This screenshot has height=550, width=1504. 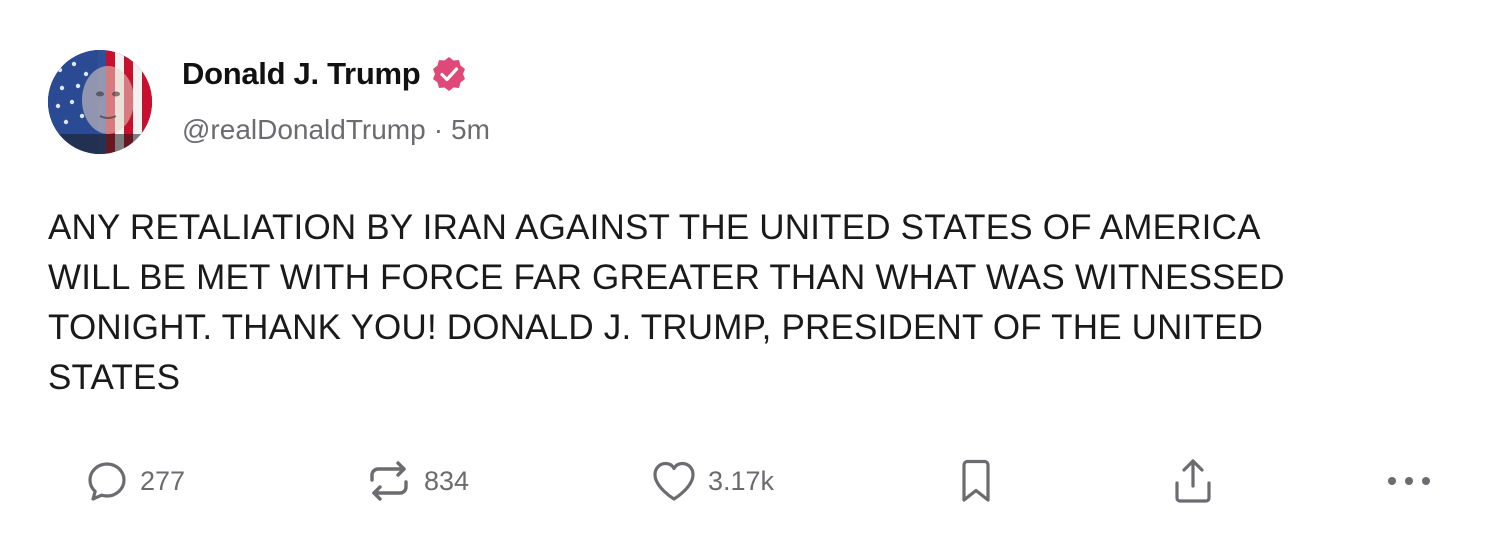 I want to click on like-button: 3.17k, so click(x=712, y=481).